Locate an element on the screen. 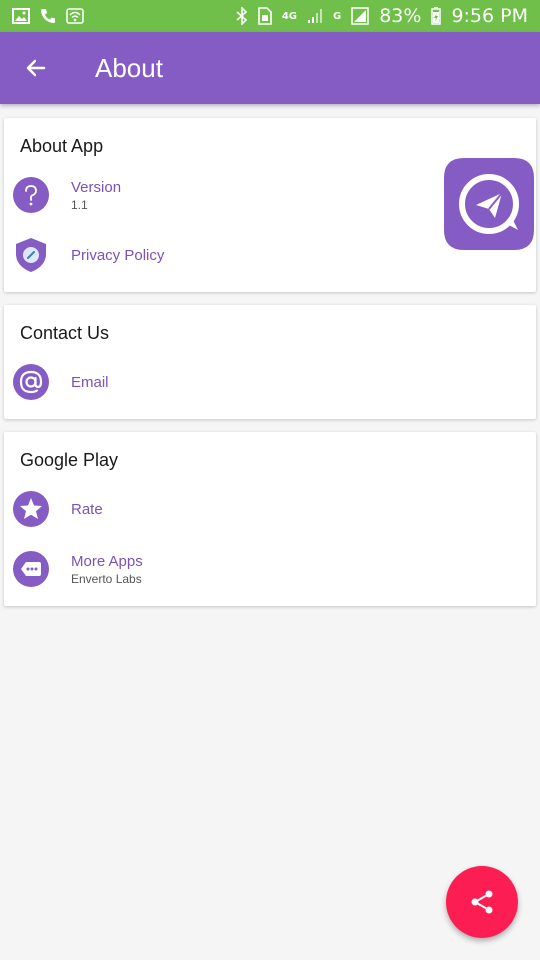 The image size is (540, 960). signal-box-icon is located at coordinates (360, 16).